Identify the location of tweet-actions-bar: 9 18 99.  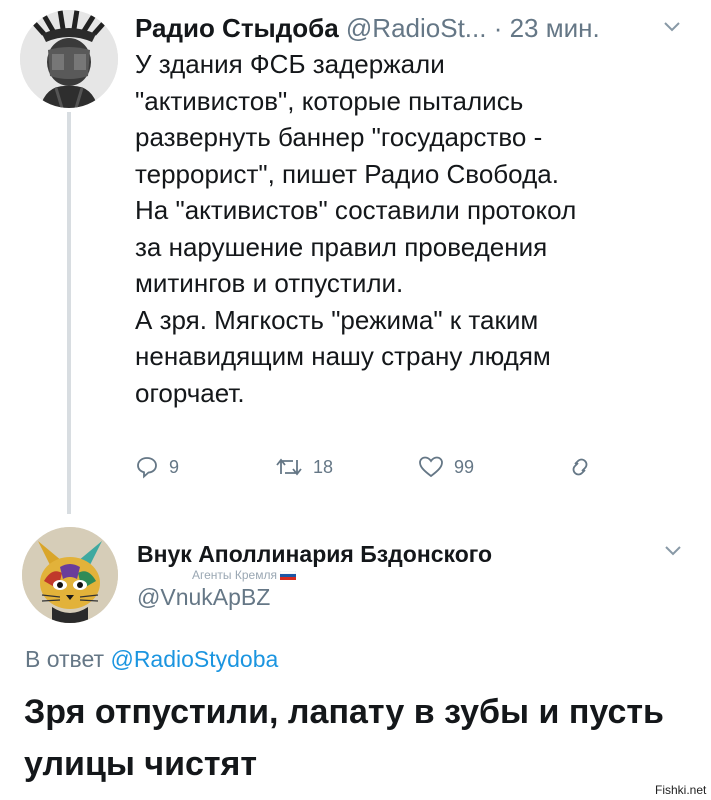
(370, 470).